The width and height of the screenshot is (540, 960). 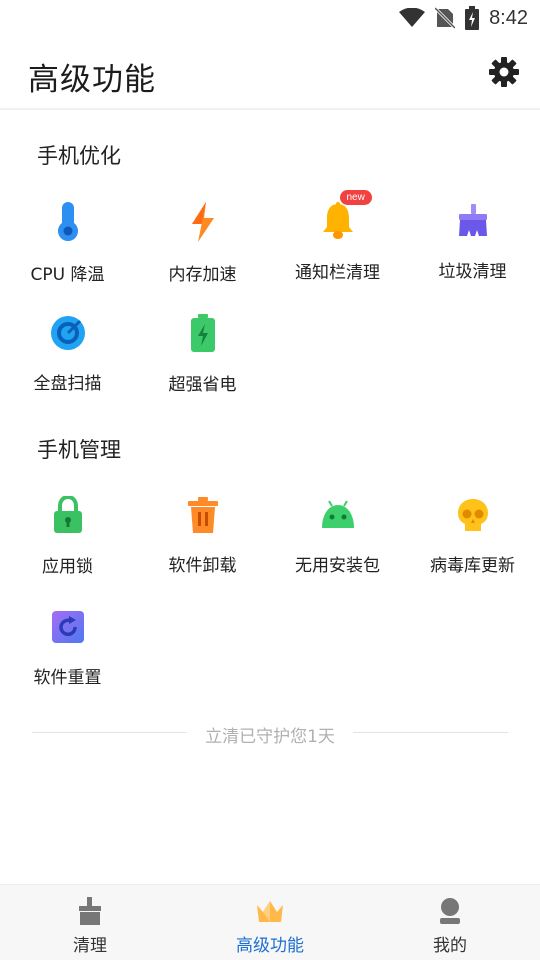 I want to click on uninstall-item: 软件卸载, so click(x=202, y=526).